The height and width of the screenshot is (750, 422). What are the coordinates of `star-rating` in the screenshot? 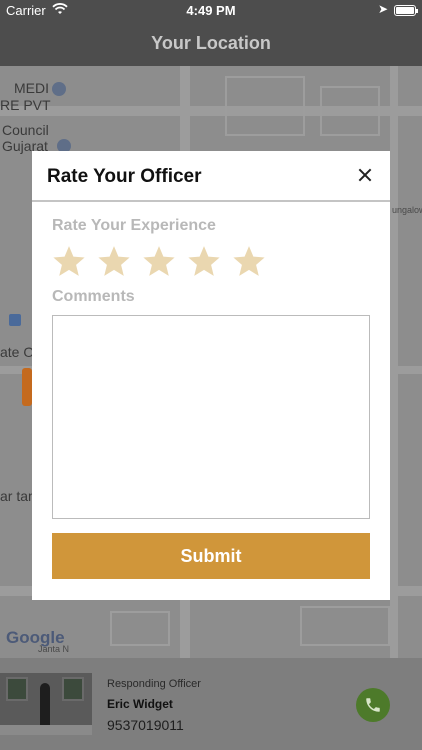 It's located at (159, 261).